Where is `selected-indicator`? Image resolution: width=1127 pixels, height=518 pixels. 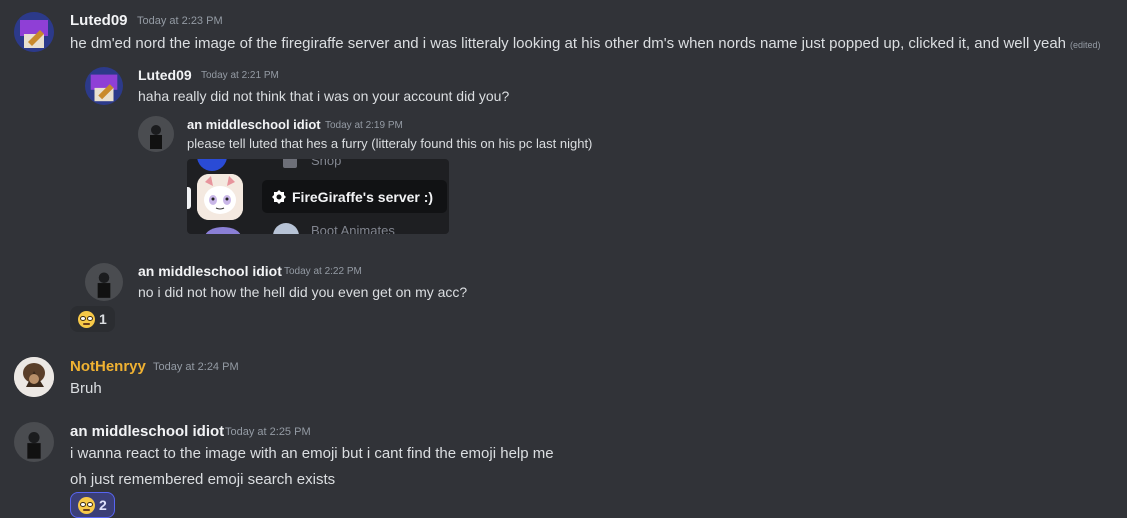
selected-indicator is located at coordinates (189, 198).